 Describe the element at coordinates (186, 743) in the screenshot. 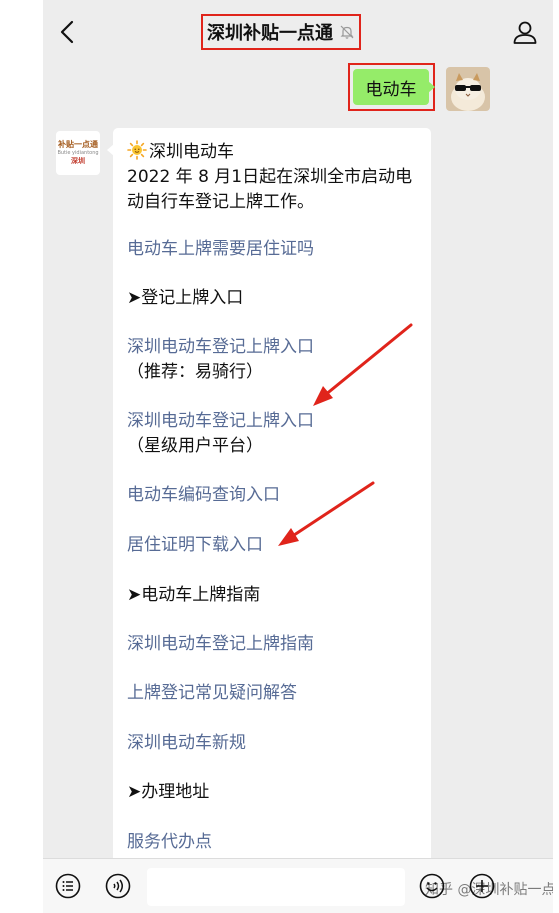

I see `link-ebike-new-rules: 深圳电动车新规` at that location.